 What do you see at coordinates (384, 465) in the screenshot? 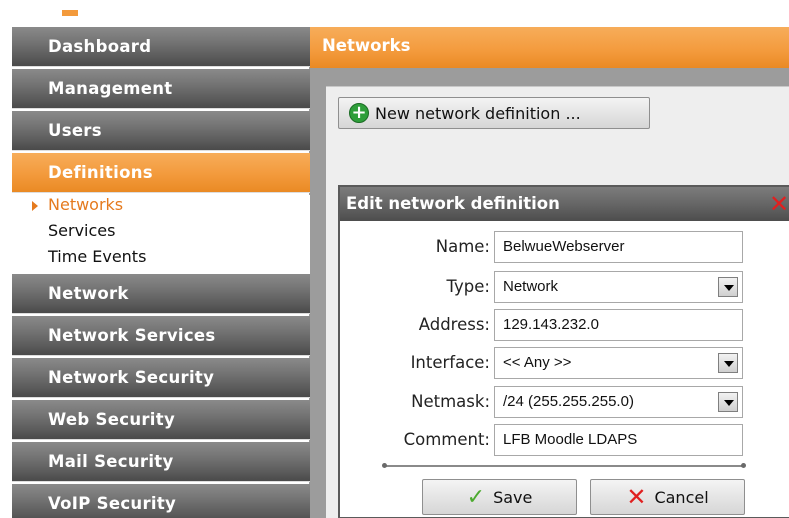
I see `slider-handle-left` at bounding box center [384, 465].